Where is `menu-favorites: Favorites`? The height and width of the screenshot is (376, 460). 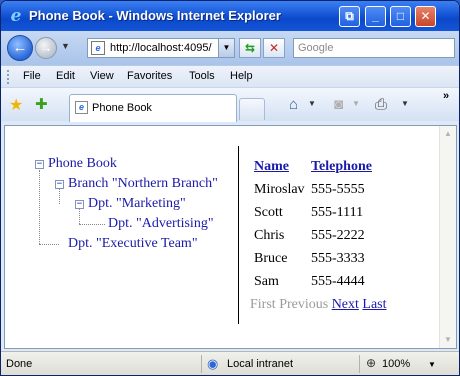 menu-favorites: Favorites is located at coordinates (149, 76).